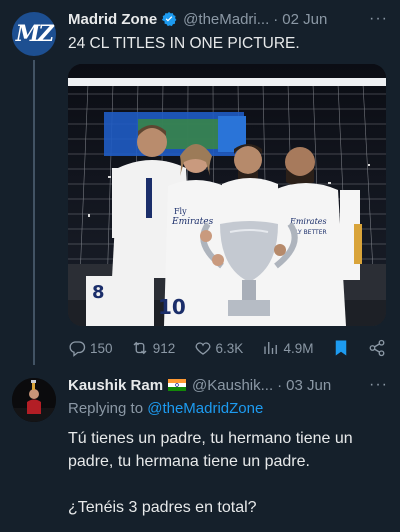  What do you see at coordinates (308, 221) in the screenshot?
I see `svg-text: Emirates` at bounding box center [308, 221].